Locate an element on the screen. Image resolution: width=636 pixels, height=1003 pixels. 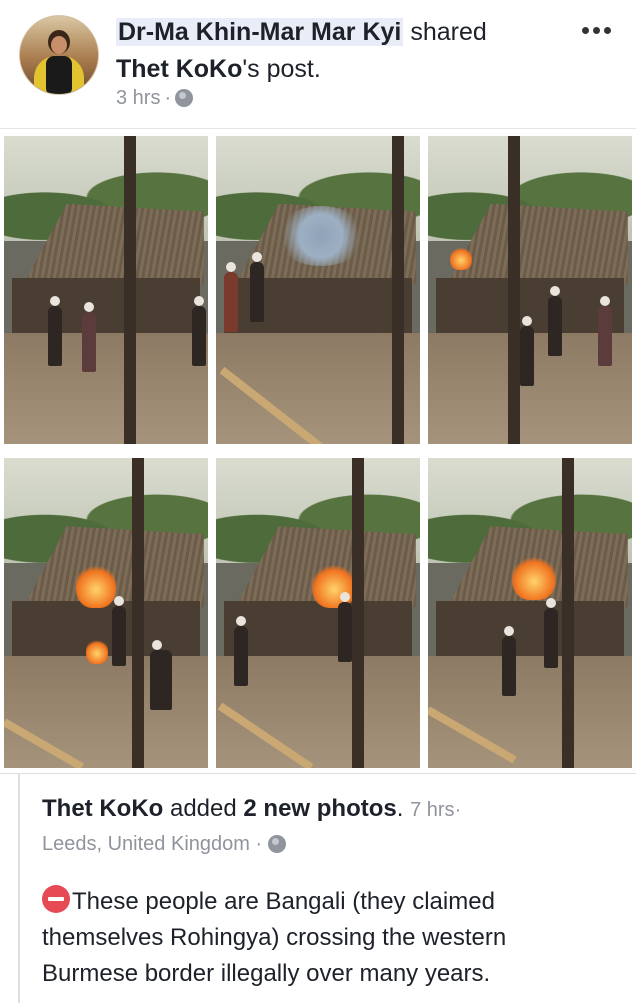
author-avatar is located at coordinates (59, 55).